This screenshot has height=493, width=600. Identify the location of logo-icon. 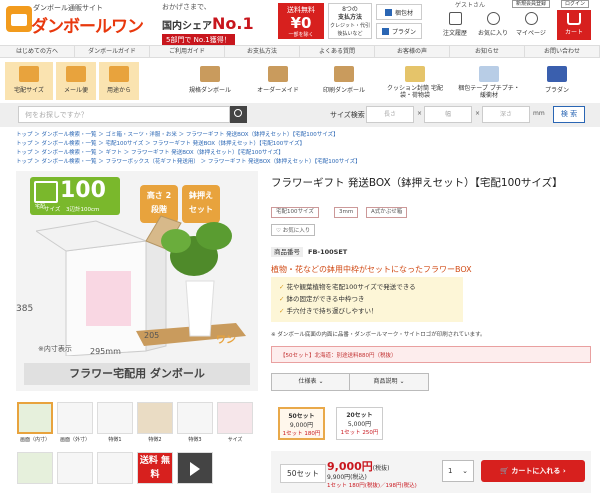
(19, 19).